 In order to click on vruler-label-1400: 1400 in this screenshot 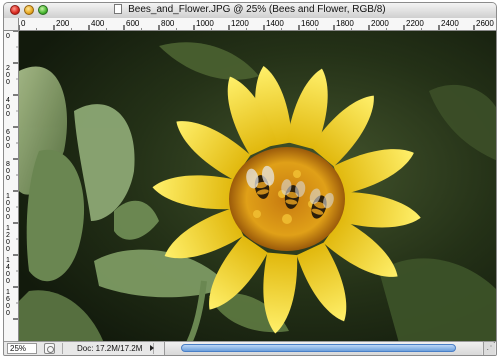, I will do `click(8, 271)`.